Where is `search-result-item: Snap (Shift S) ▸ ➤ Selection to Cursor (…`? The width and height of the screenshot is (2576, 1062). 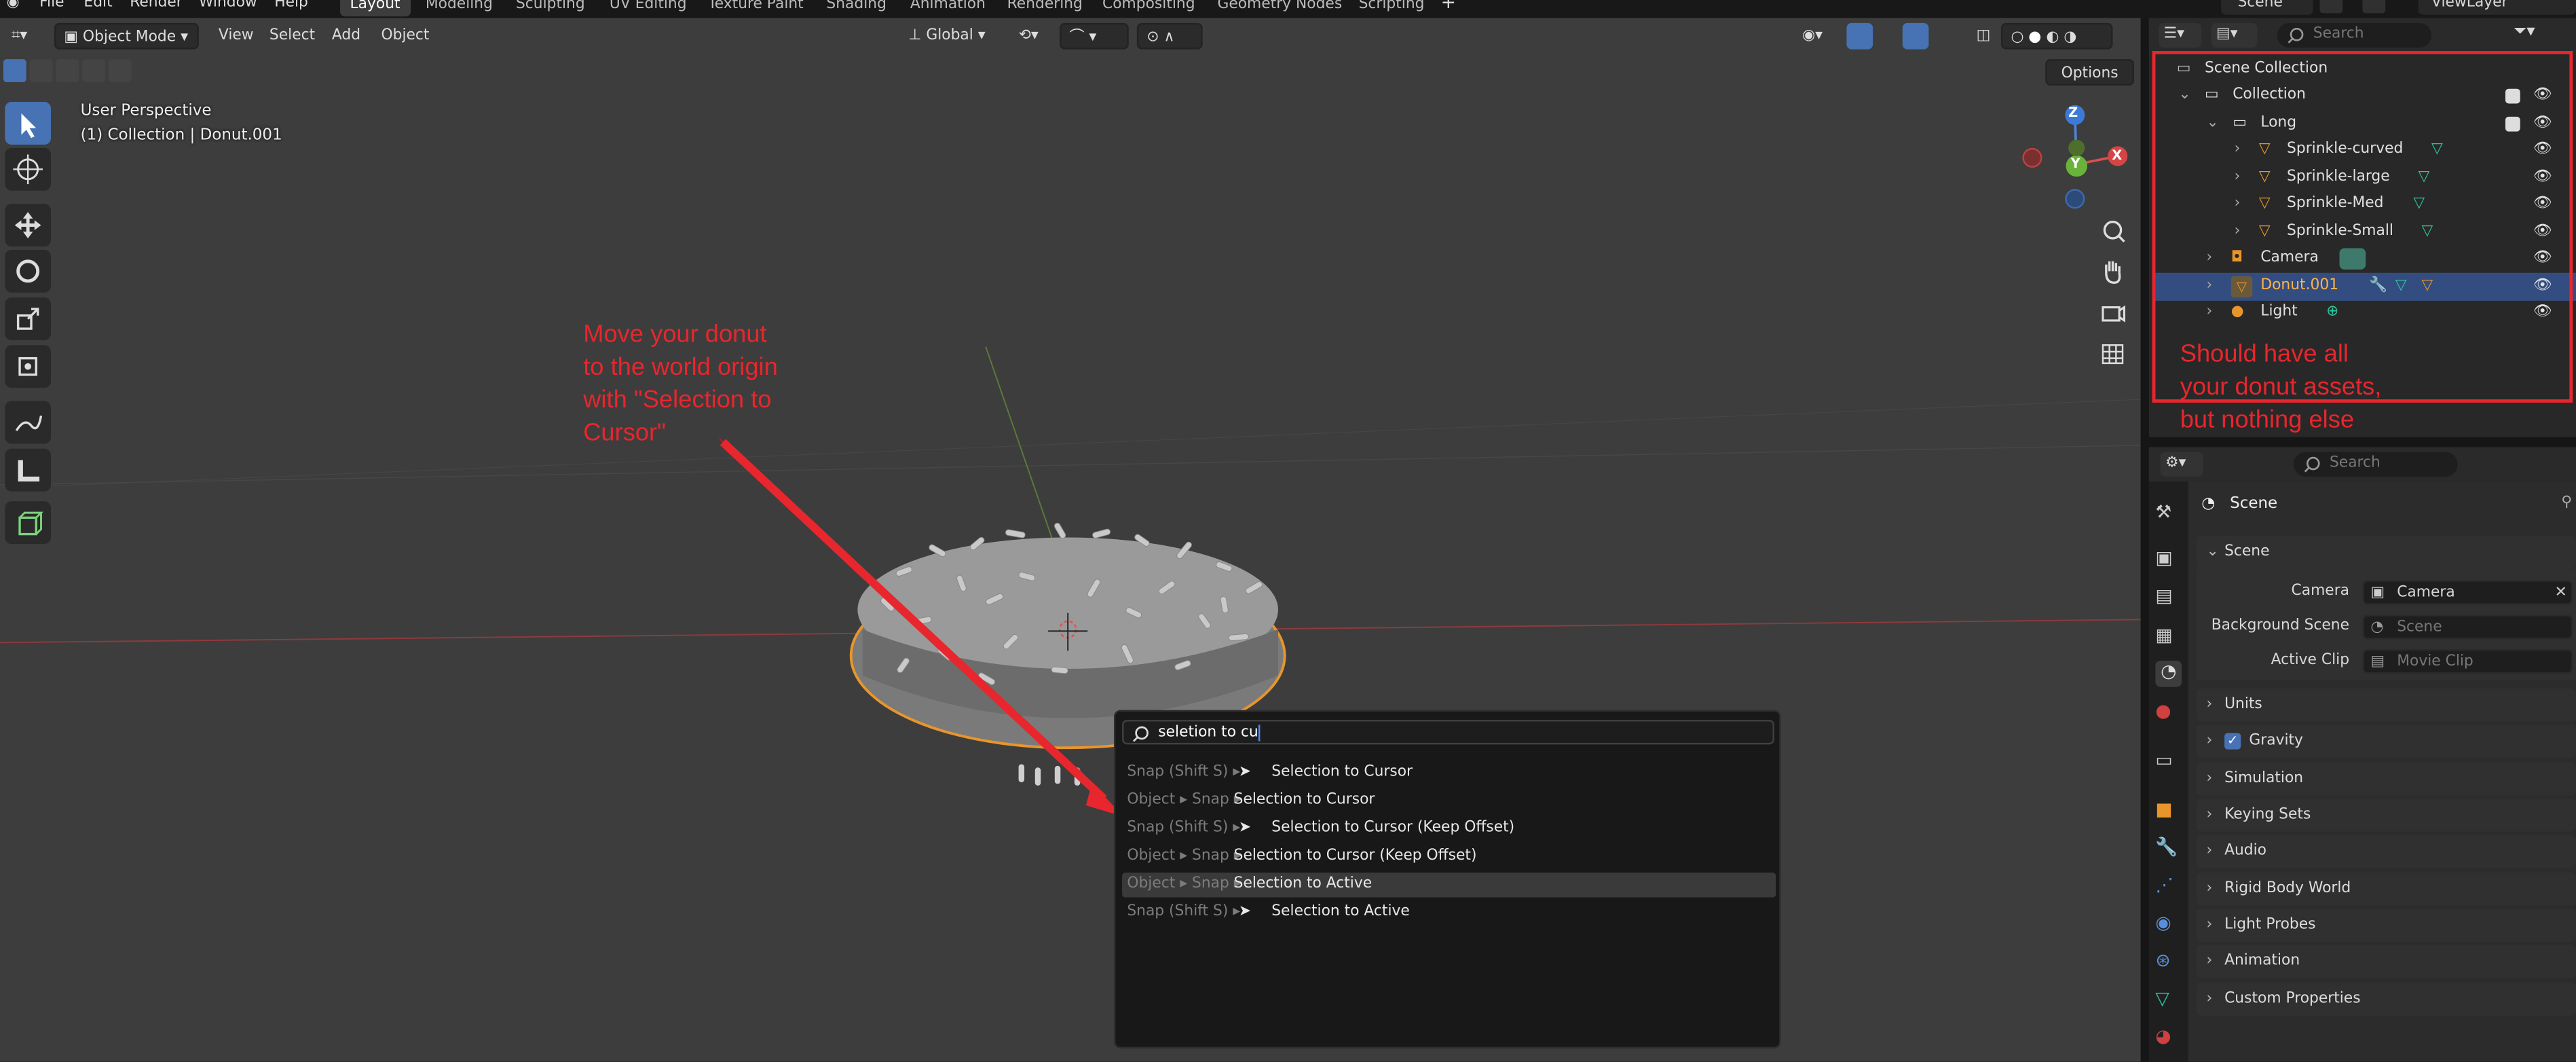
search-result-item: Snap (Shift S) ▸ ➤ Selection to Cursor (… is located at coordinates (1449, 829).